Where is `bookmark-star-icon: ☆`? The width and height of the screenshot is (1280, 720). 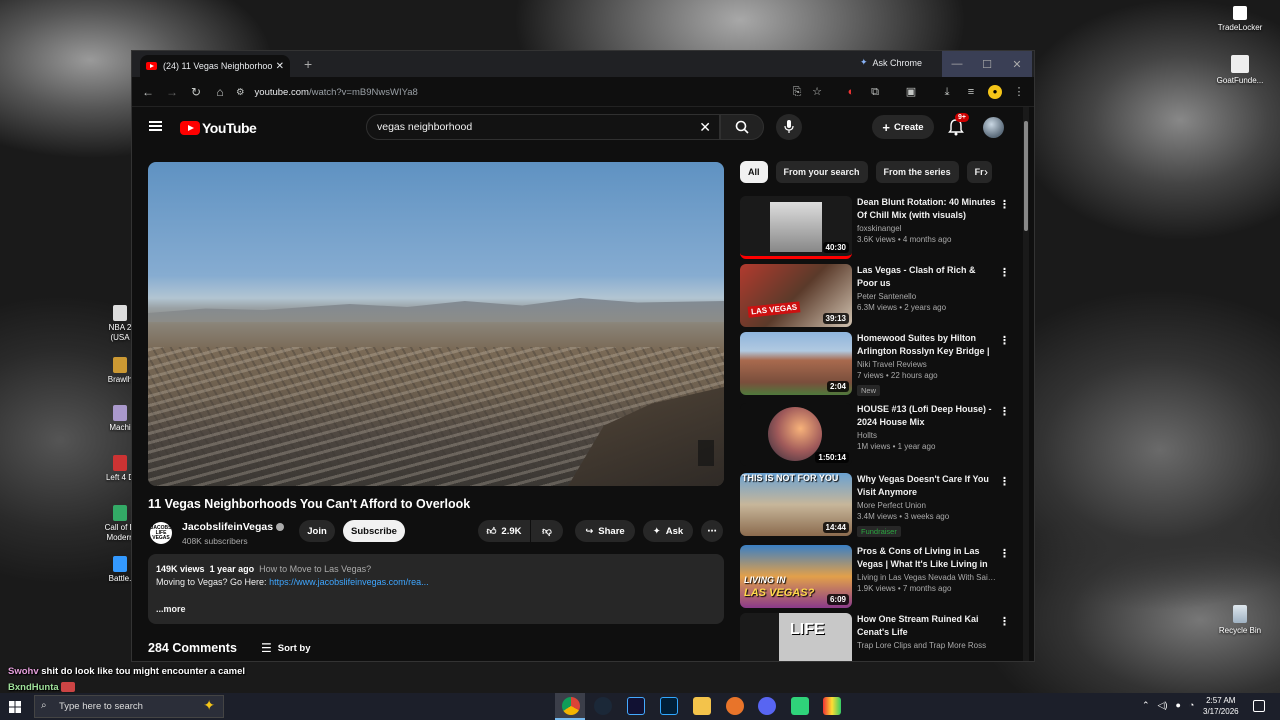
bookmark-star-icon: ☆ is located at coordinates (817, 92).